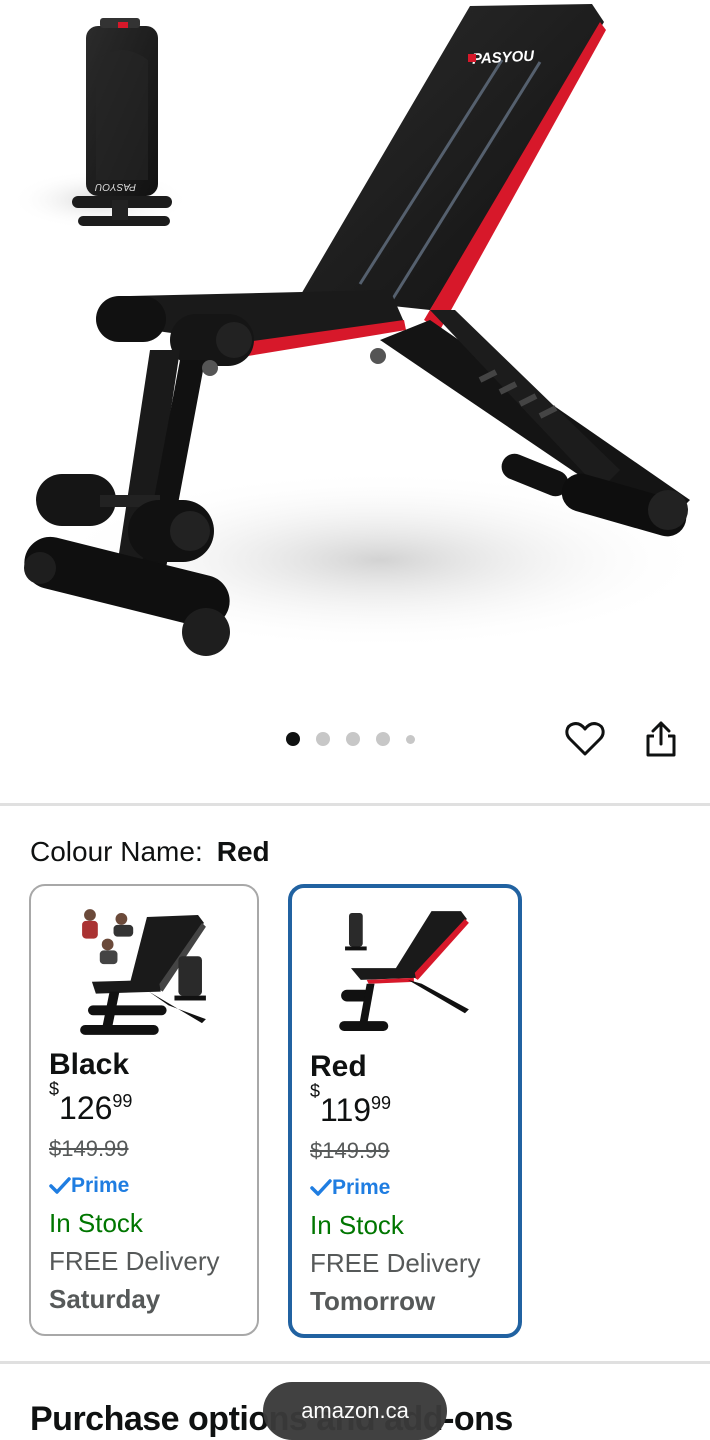 The image size is (710, 1440). I want to click on inset-brand-text: PASYOU, so click(115, 186).